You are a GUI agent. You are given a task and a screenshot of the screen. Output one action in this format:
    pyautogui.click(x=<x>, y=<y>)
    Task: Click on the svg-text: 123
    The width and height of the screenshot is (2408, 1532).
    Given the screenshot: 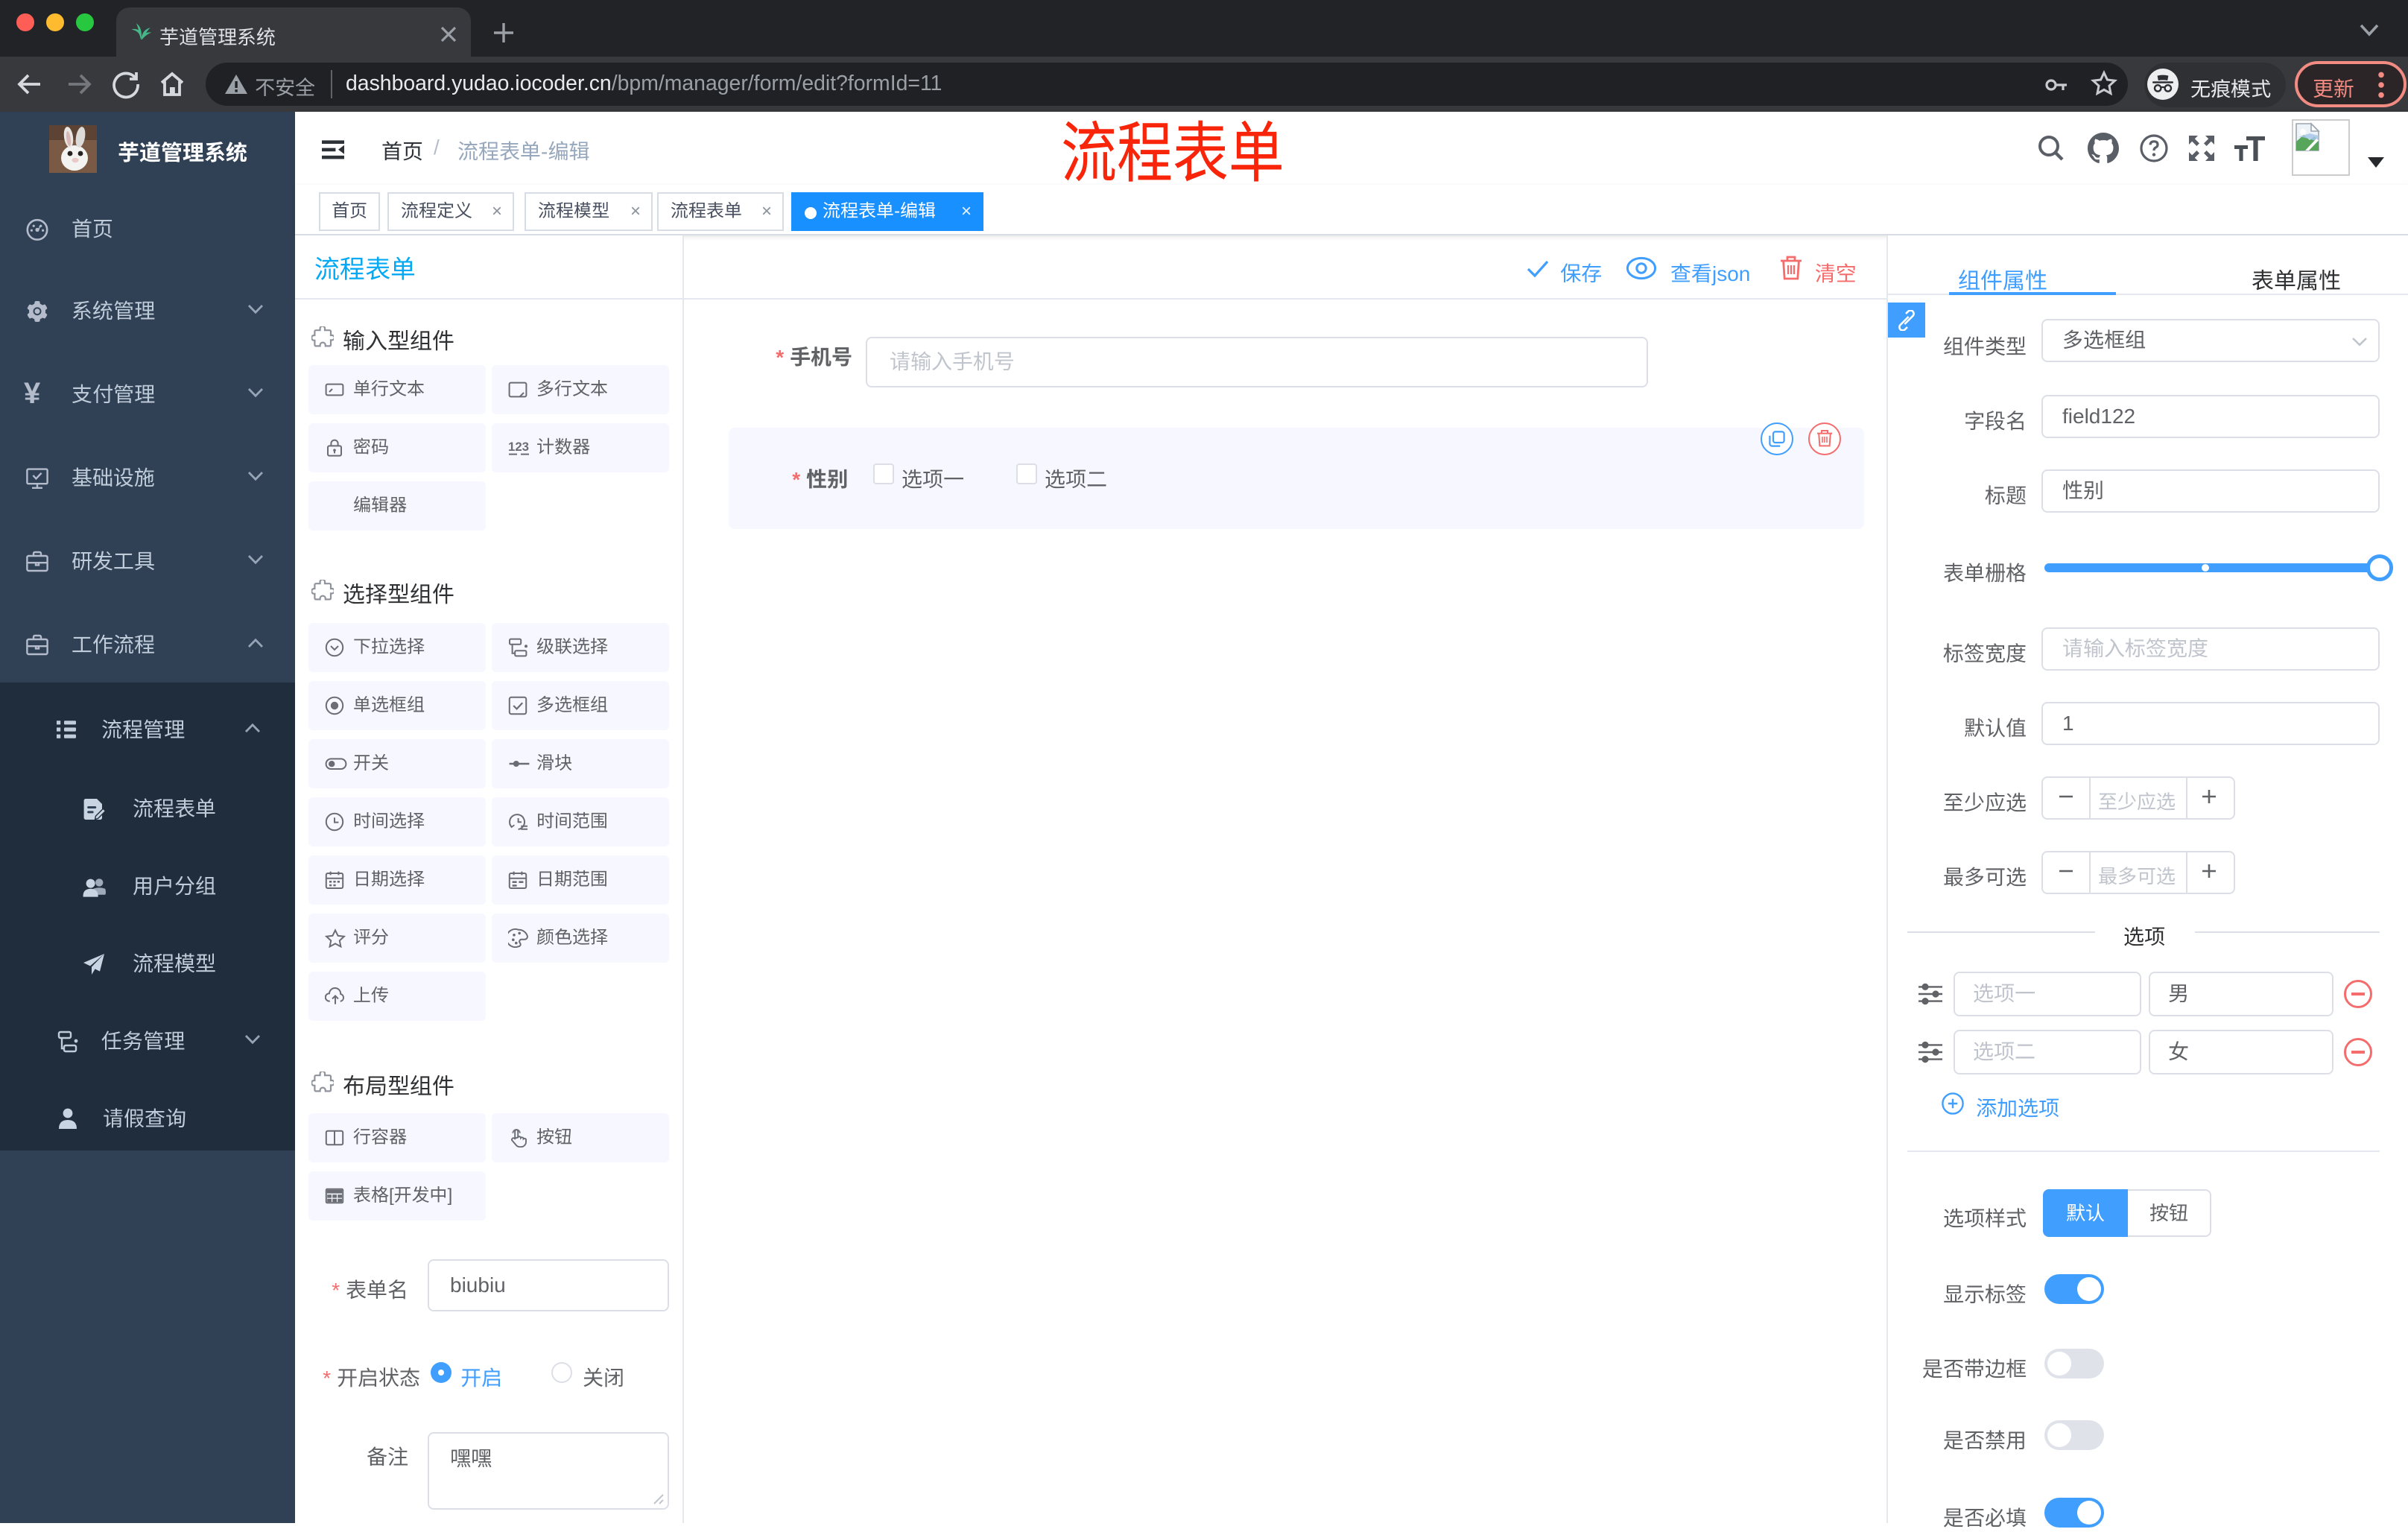 What is the action you would take?
    pyautogui.click(x=518, y=447)
    